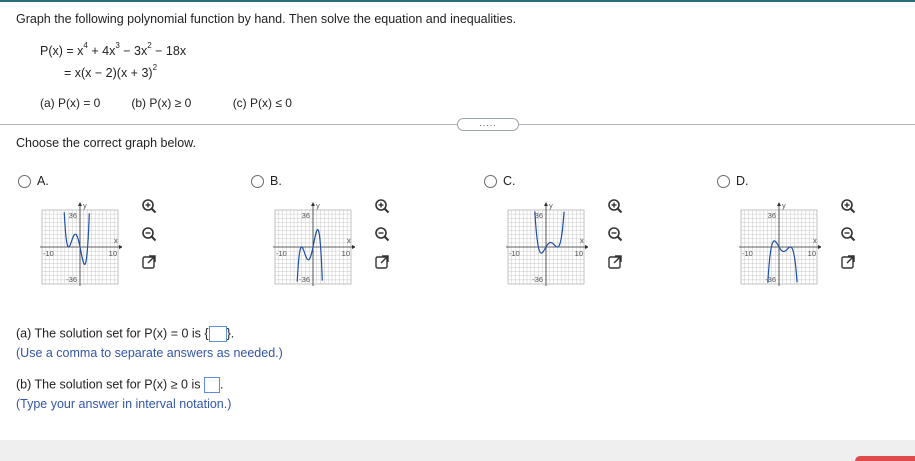 The width and height of the screenshot is (915, 461). I want to click on option-d: D., so click(733, 181).